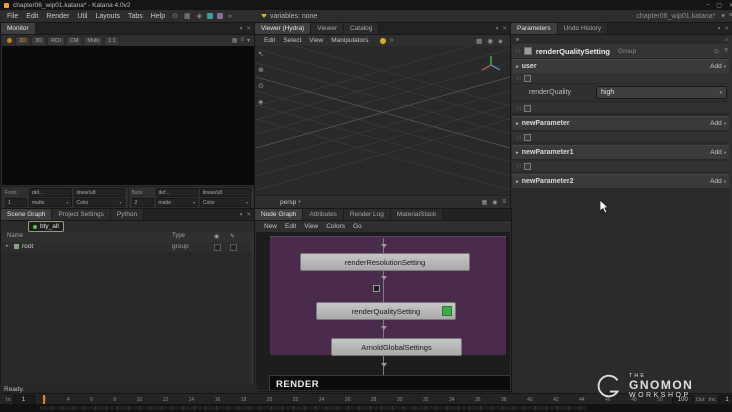 This screenshot has width=732, height=412. What do you see at coordinates (187, 16) in the screenshot?
I see `grid-layout-icon: ▦` at bounding box center [187, 16].